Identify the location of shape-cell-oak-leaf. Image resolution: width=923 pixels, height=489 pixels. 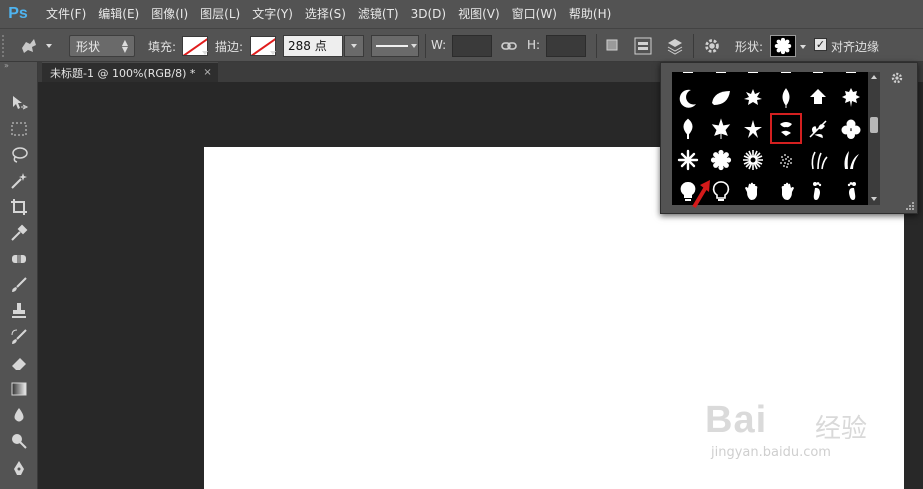
(851, 97).